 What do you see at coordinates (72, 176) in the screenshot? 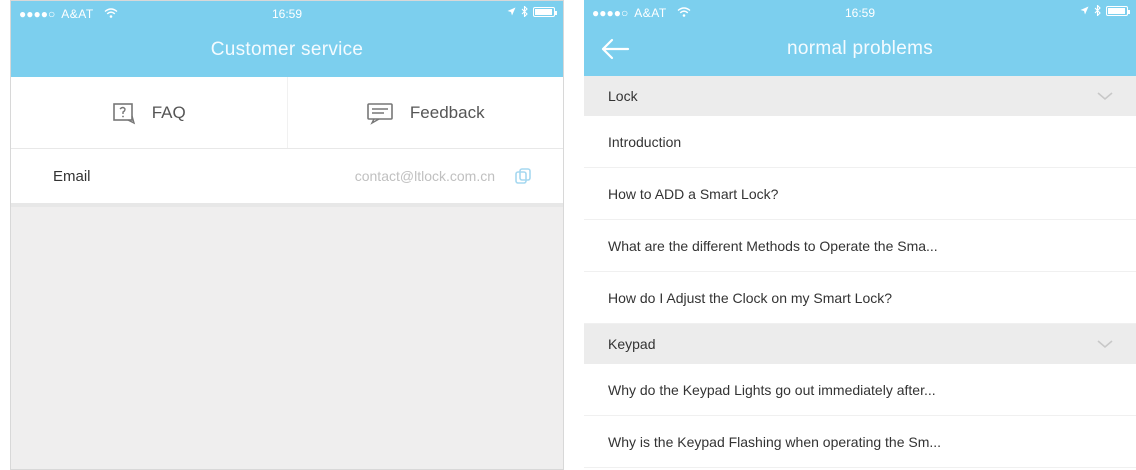
I see `email-label: Email` at bounding box center [72, 176].